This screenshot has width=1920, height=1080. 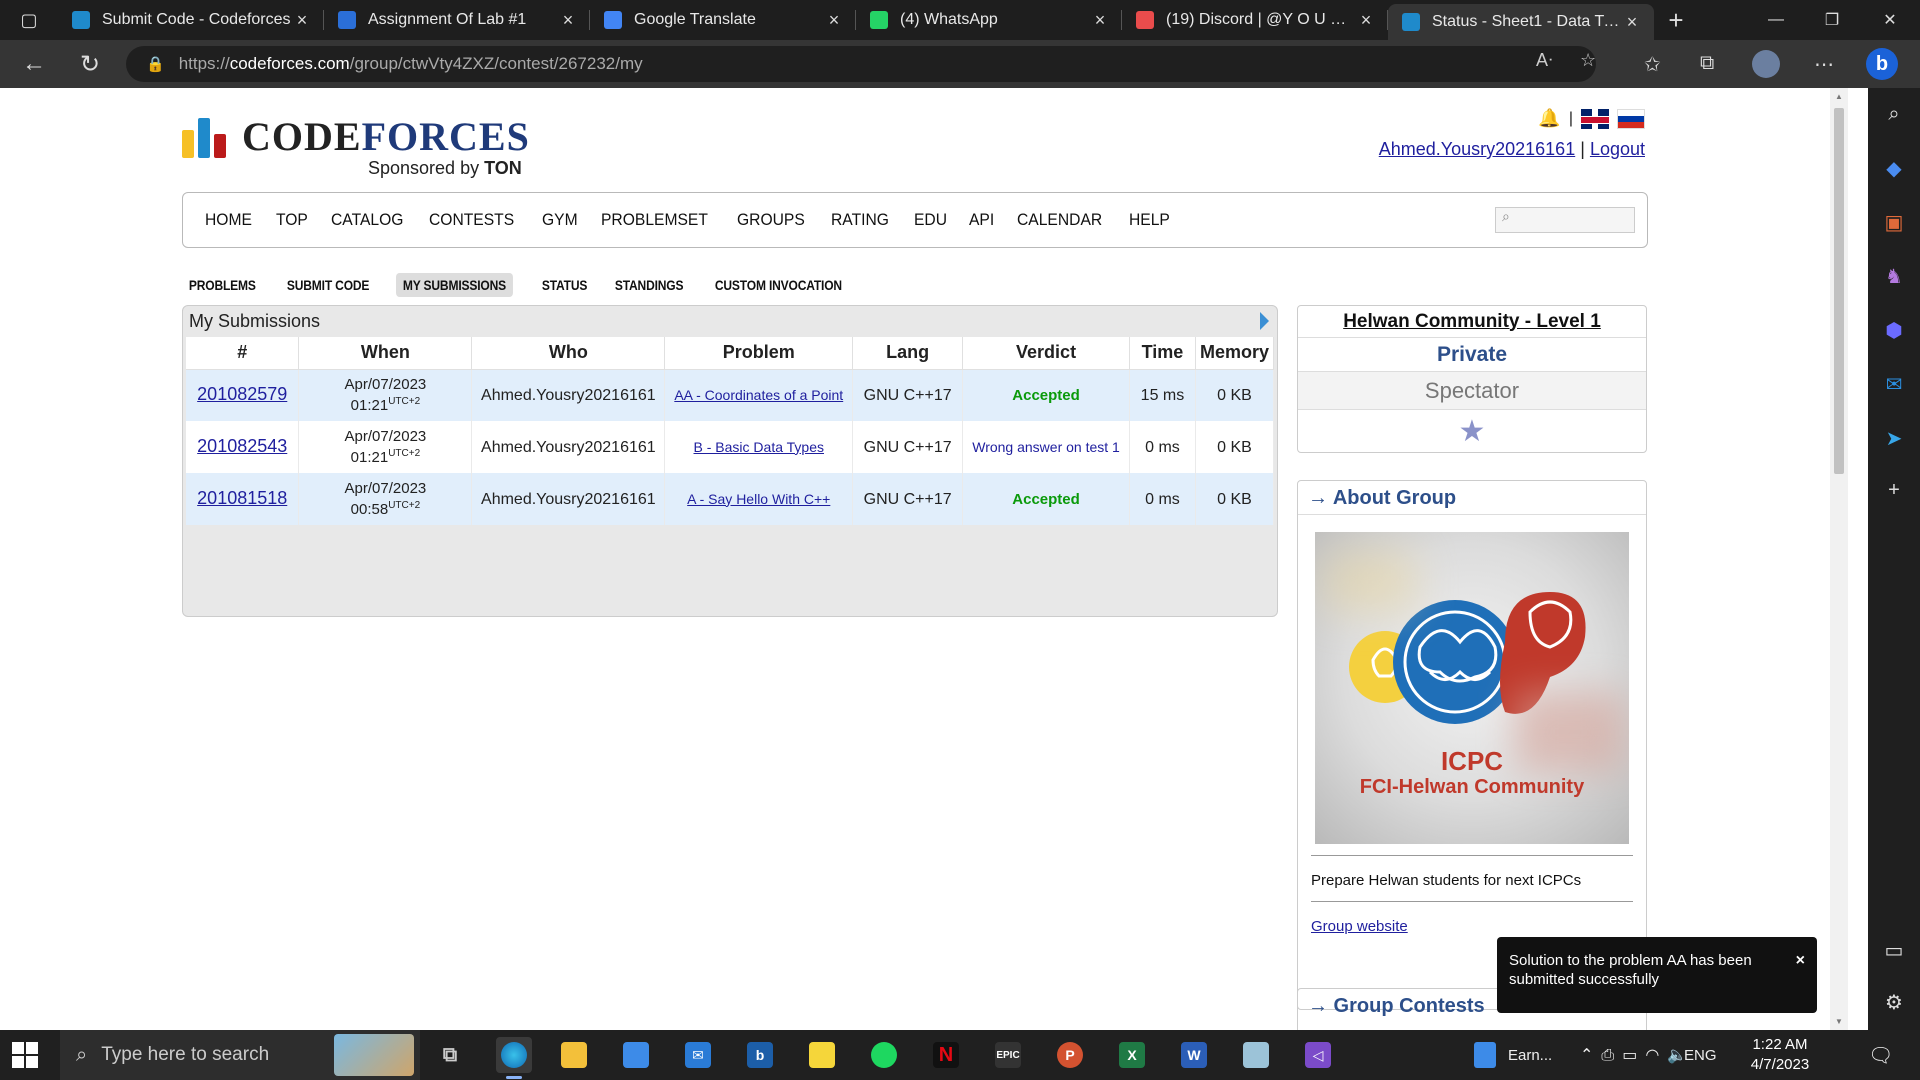 I want to click on netflix-icon: N, so click(x=946, y=1055).